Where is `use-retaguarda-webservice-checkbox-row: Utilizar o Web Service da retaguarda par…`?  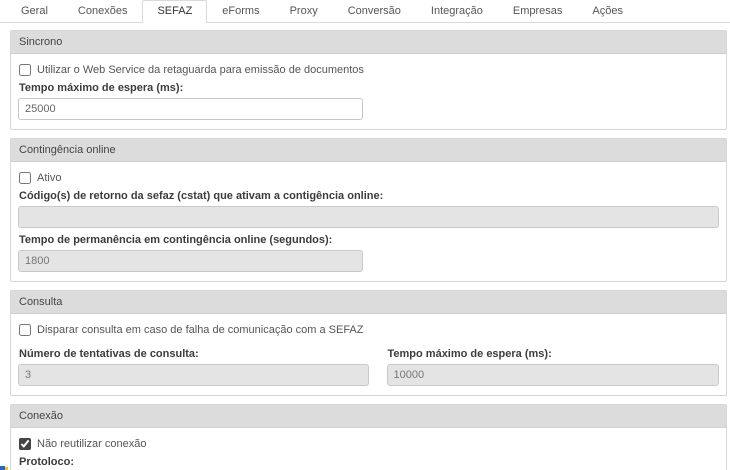
use-retaguarda-webservice-checkbox-row: Utilizar o Web Service da retaguarda par… is located at coordinates (368, 70).